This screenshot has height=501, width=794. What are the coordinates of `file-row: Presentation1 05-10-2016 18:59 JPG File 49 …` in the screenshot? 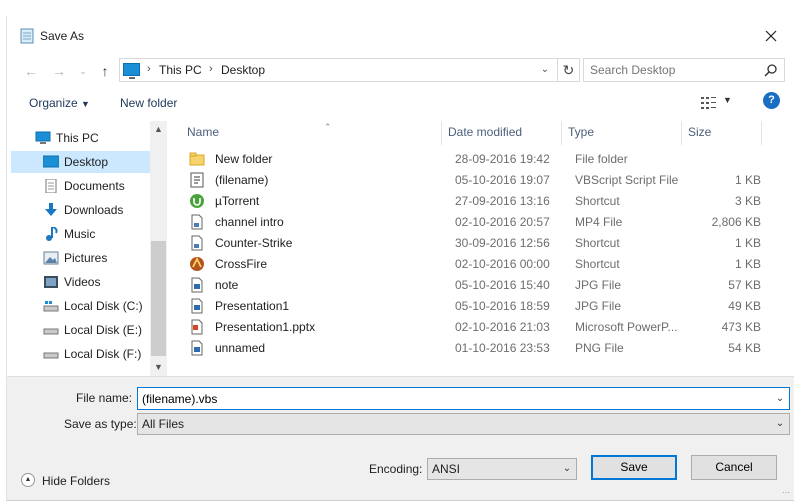 It's located at (479, 306).